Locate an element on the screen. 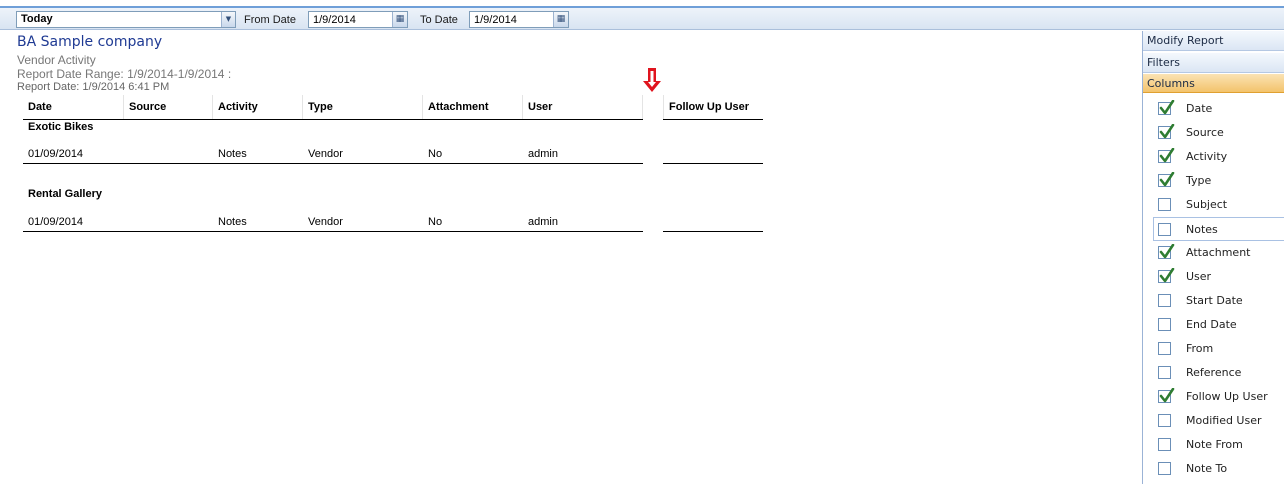 This screenshot has width=1284, height=484. column-header-user: User is located at coordinates (583, 107).